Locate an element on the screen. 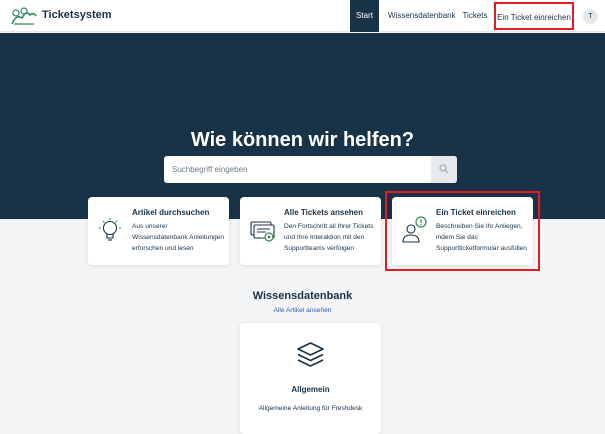 Image resolution: width=605 pixels, height=434 pixels. card-title: Artikel durchsuchen is located at coordinates (171, 212).